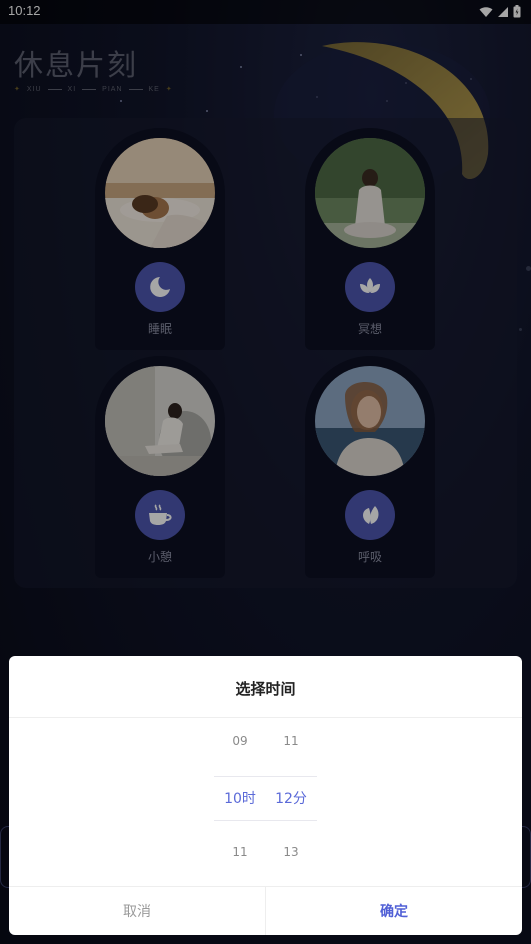  I want to click on confirm-button: 确定, so click(394, 911).